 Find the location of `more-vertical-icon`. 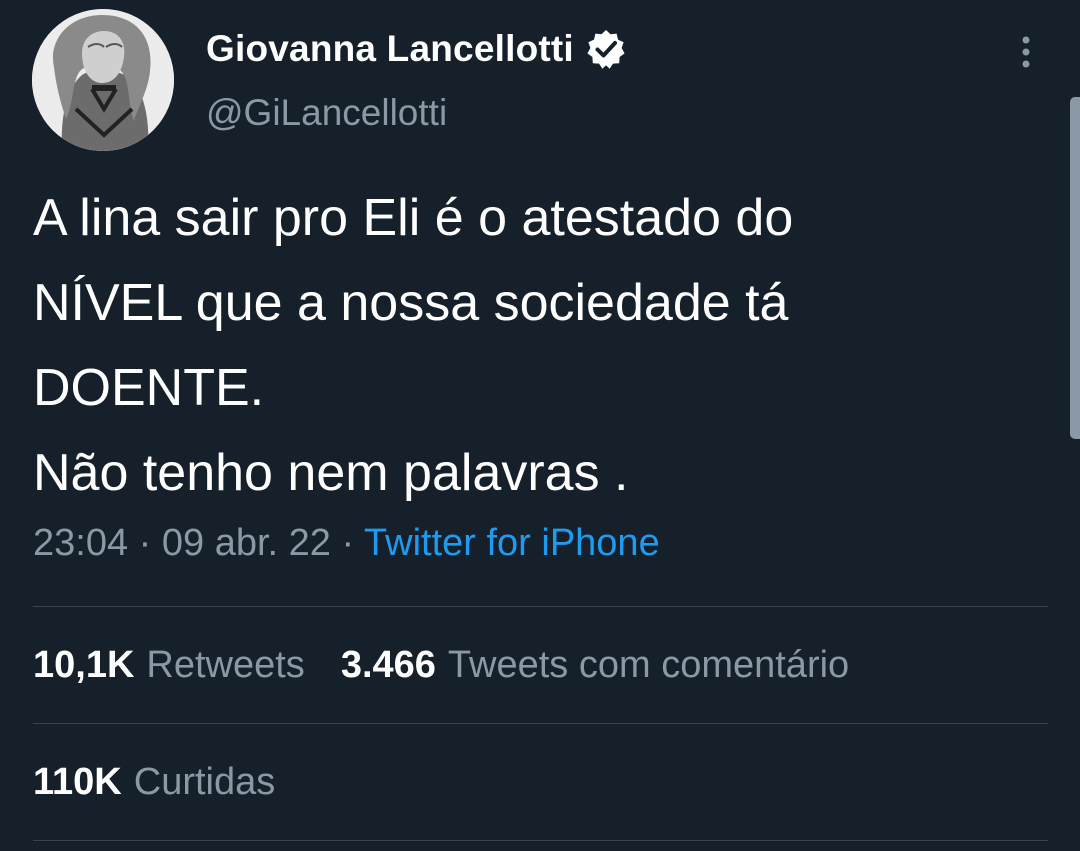

more-vertical-icon is located at coordinates (1026, 54).